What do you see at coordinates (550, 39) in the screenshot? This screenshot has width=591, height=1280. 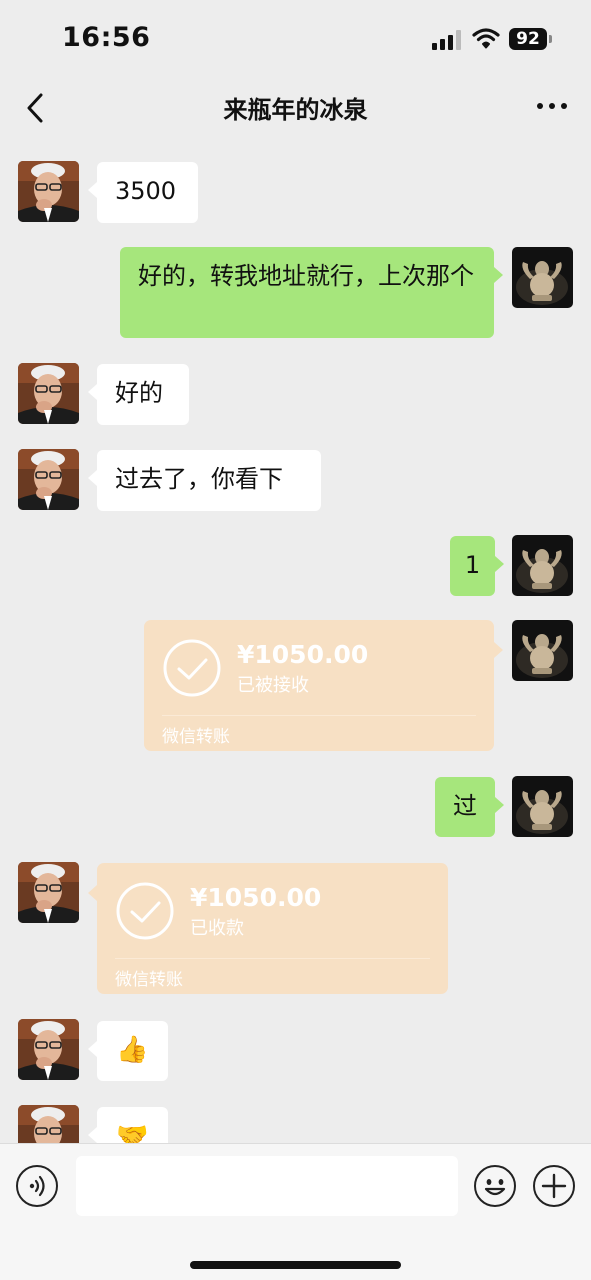 I see `battery-tip` at bounding box center [550, 39].